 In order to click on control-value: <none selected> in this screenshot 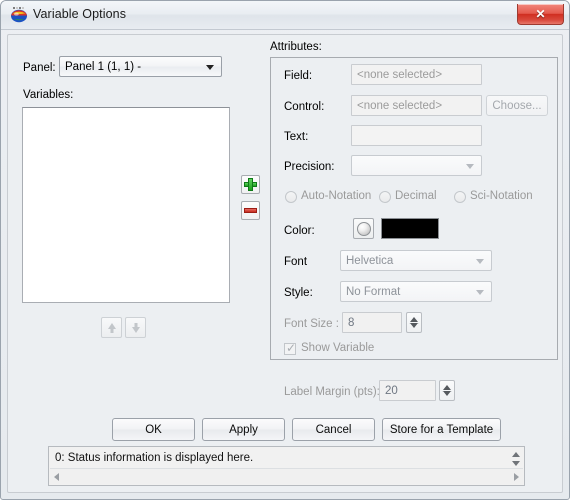, I will do `click(400, 105)`.